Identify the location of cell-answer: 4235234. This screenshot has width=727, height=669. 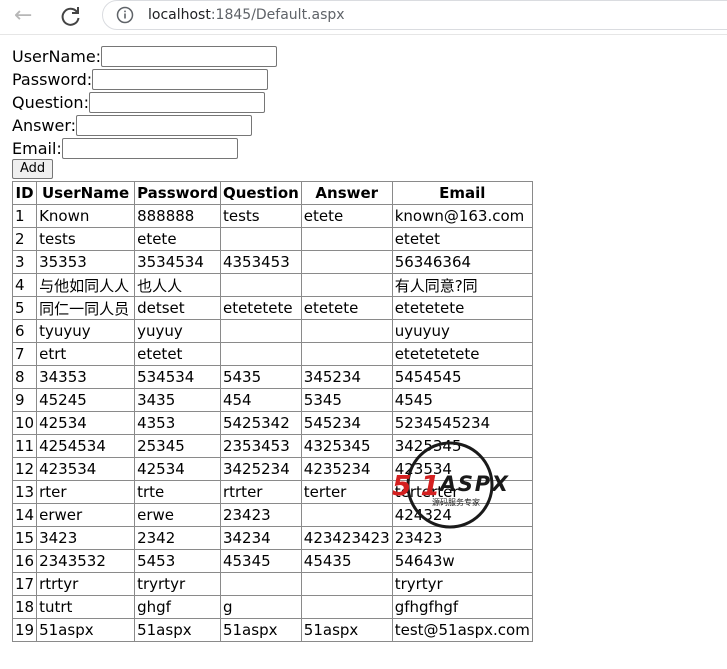
(346, 469).